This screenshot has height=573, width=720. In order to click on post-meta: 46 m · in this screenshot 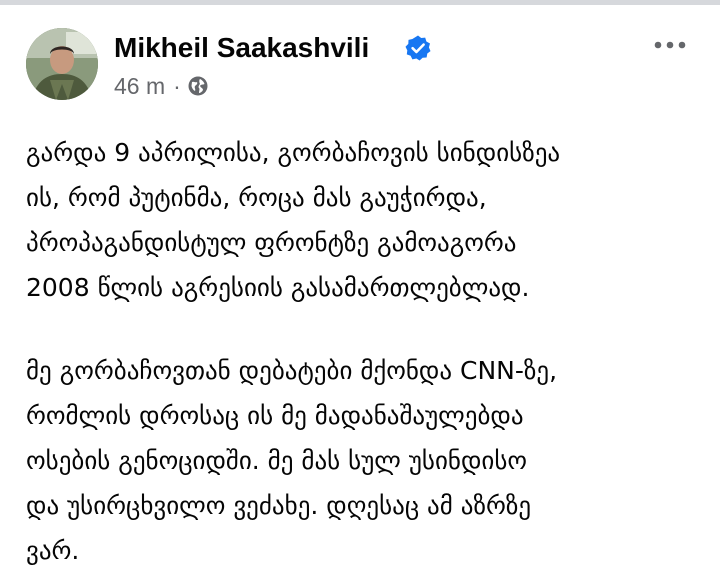, I will do `click(161, 86)`.